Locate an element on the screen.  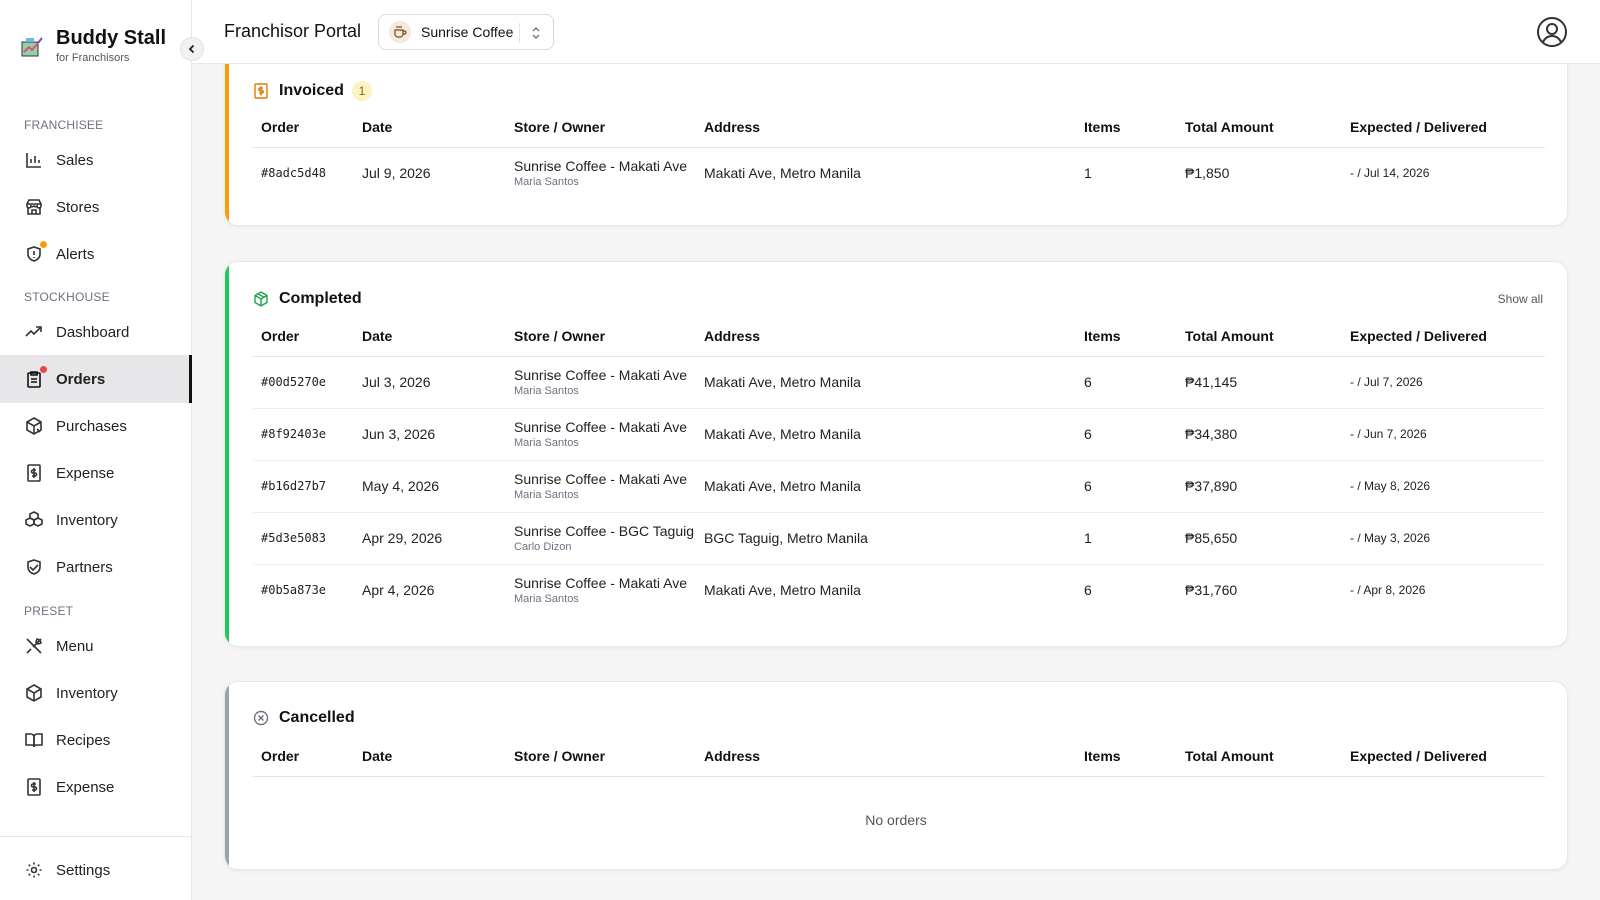
sidebar-item-expense: Expense is located at coordinates (96, 473).